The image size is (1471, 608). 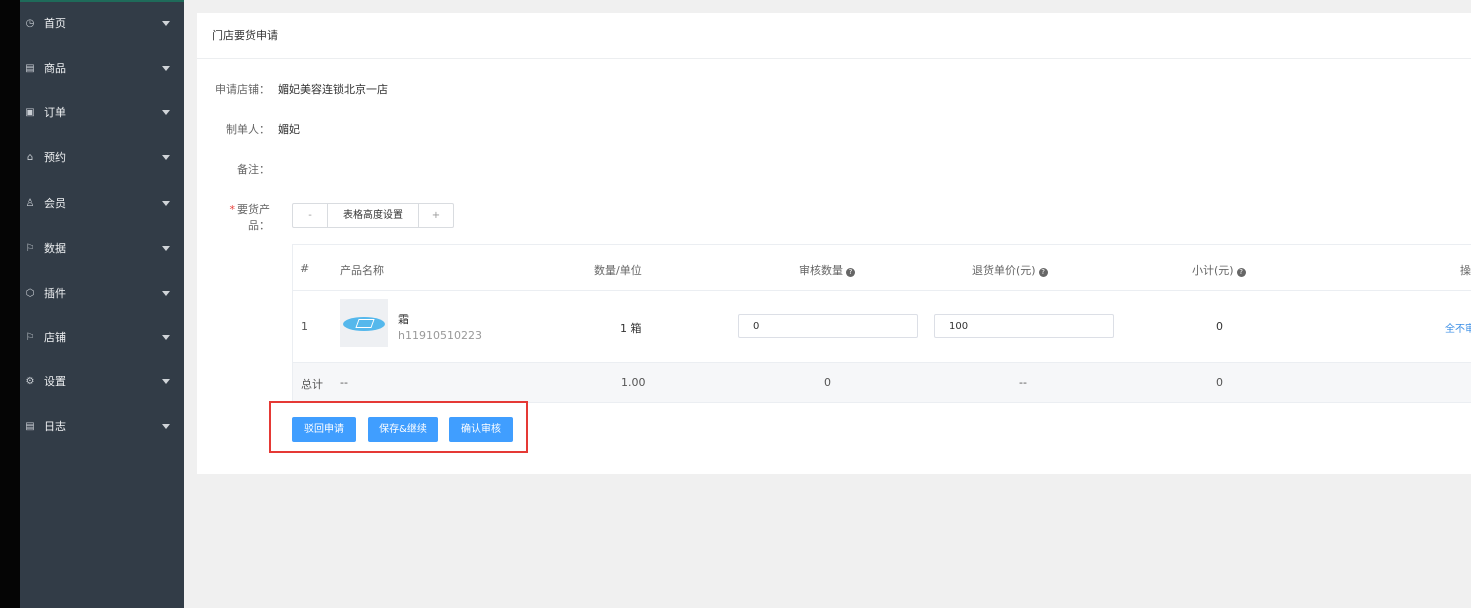 I want to click on header-audit-qty: 审核数量?, so click(x=827, y=270).